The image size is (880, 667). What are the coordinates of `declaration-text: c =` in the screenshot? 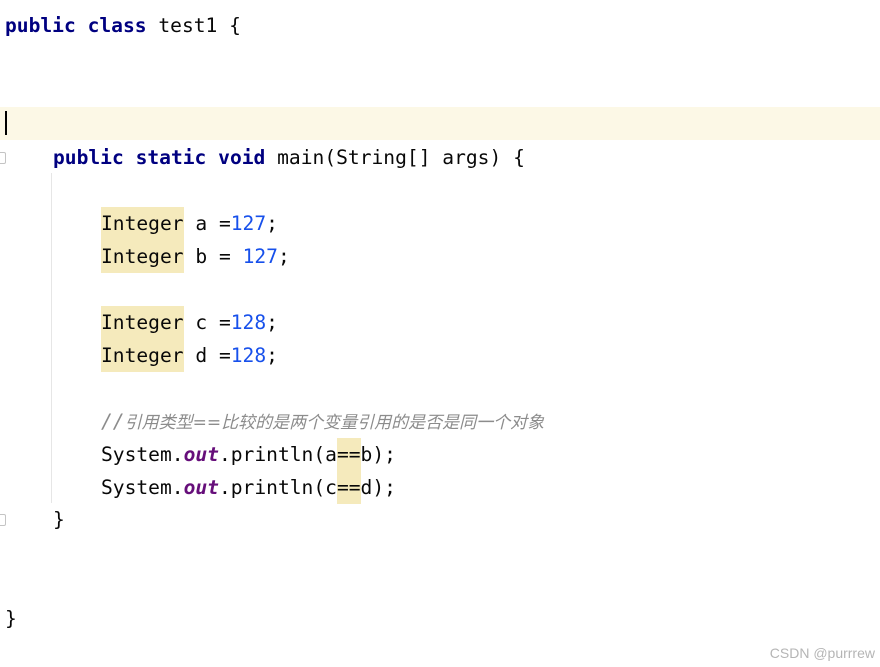 It's located at (207, 322).